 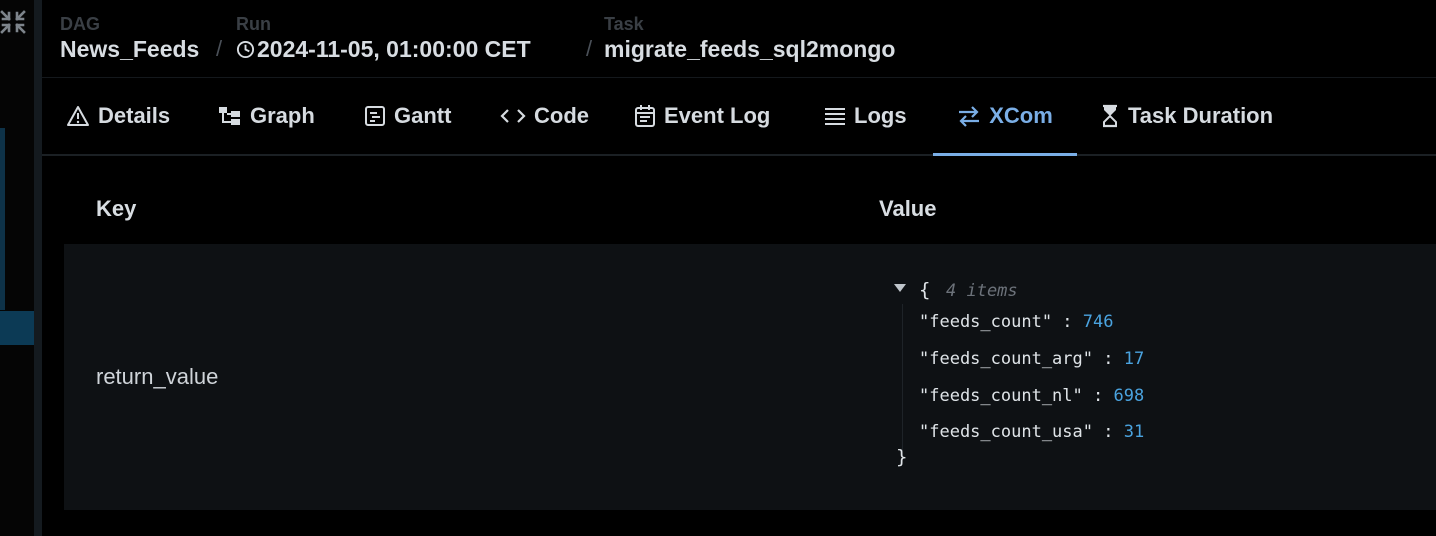 I want to click on tab-event-log: Event Log, so click(x=702, y=116).